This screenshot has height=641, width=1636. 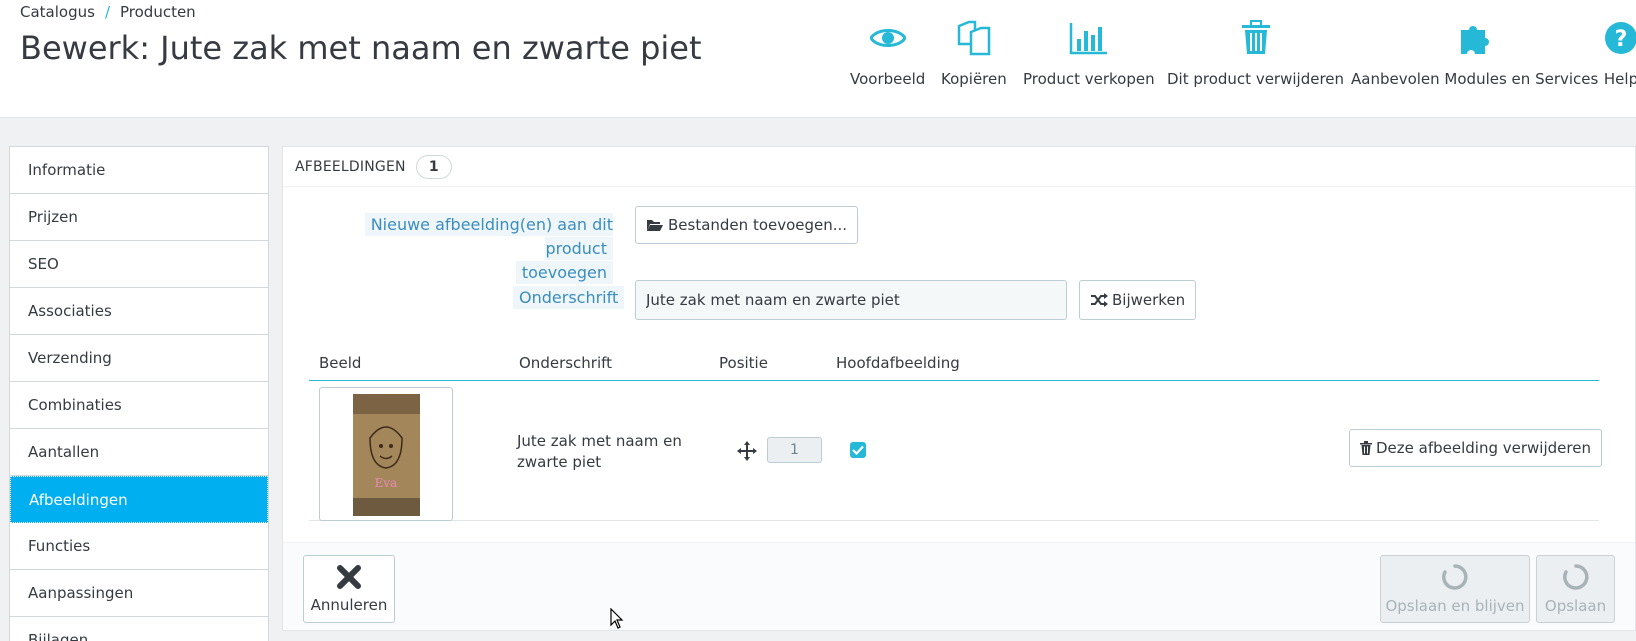 What do you see at coordinates (888, 38) in the screenshot?
I see `eye-icon` at bounding box center [888, 38].